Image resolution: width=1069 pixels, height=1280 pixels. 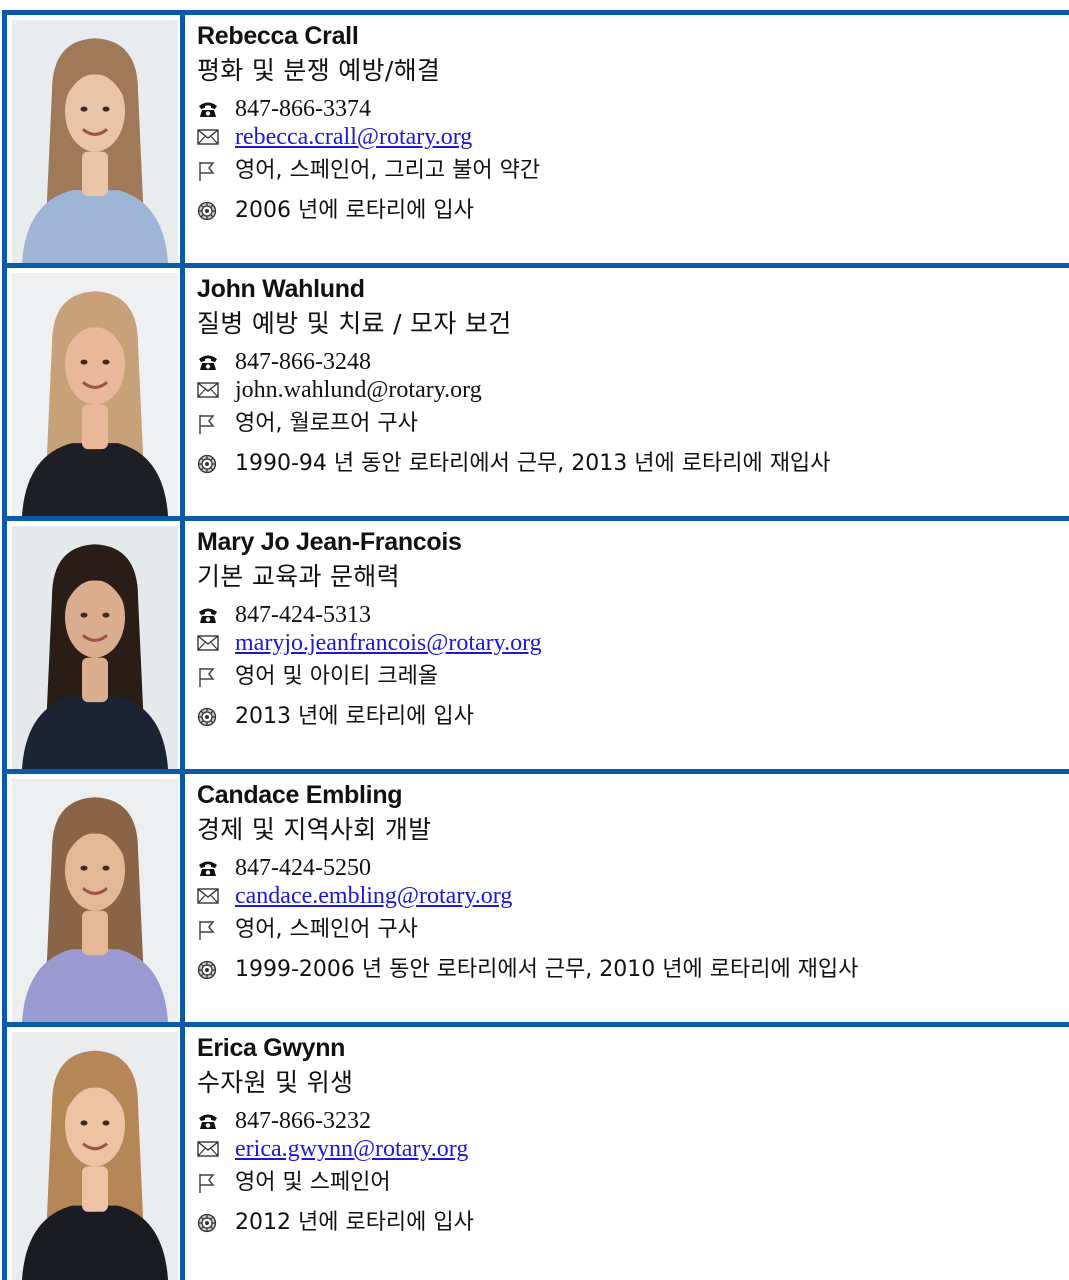 What do you see at coordinates (337, 676) in the screenshot?
I see `languages-spoken: 영어 및 아이티 크레올` at bounding box center [337, 676].